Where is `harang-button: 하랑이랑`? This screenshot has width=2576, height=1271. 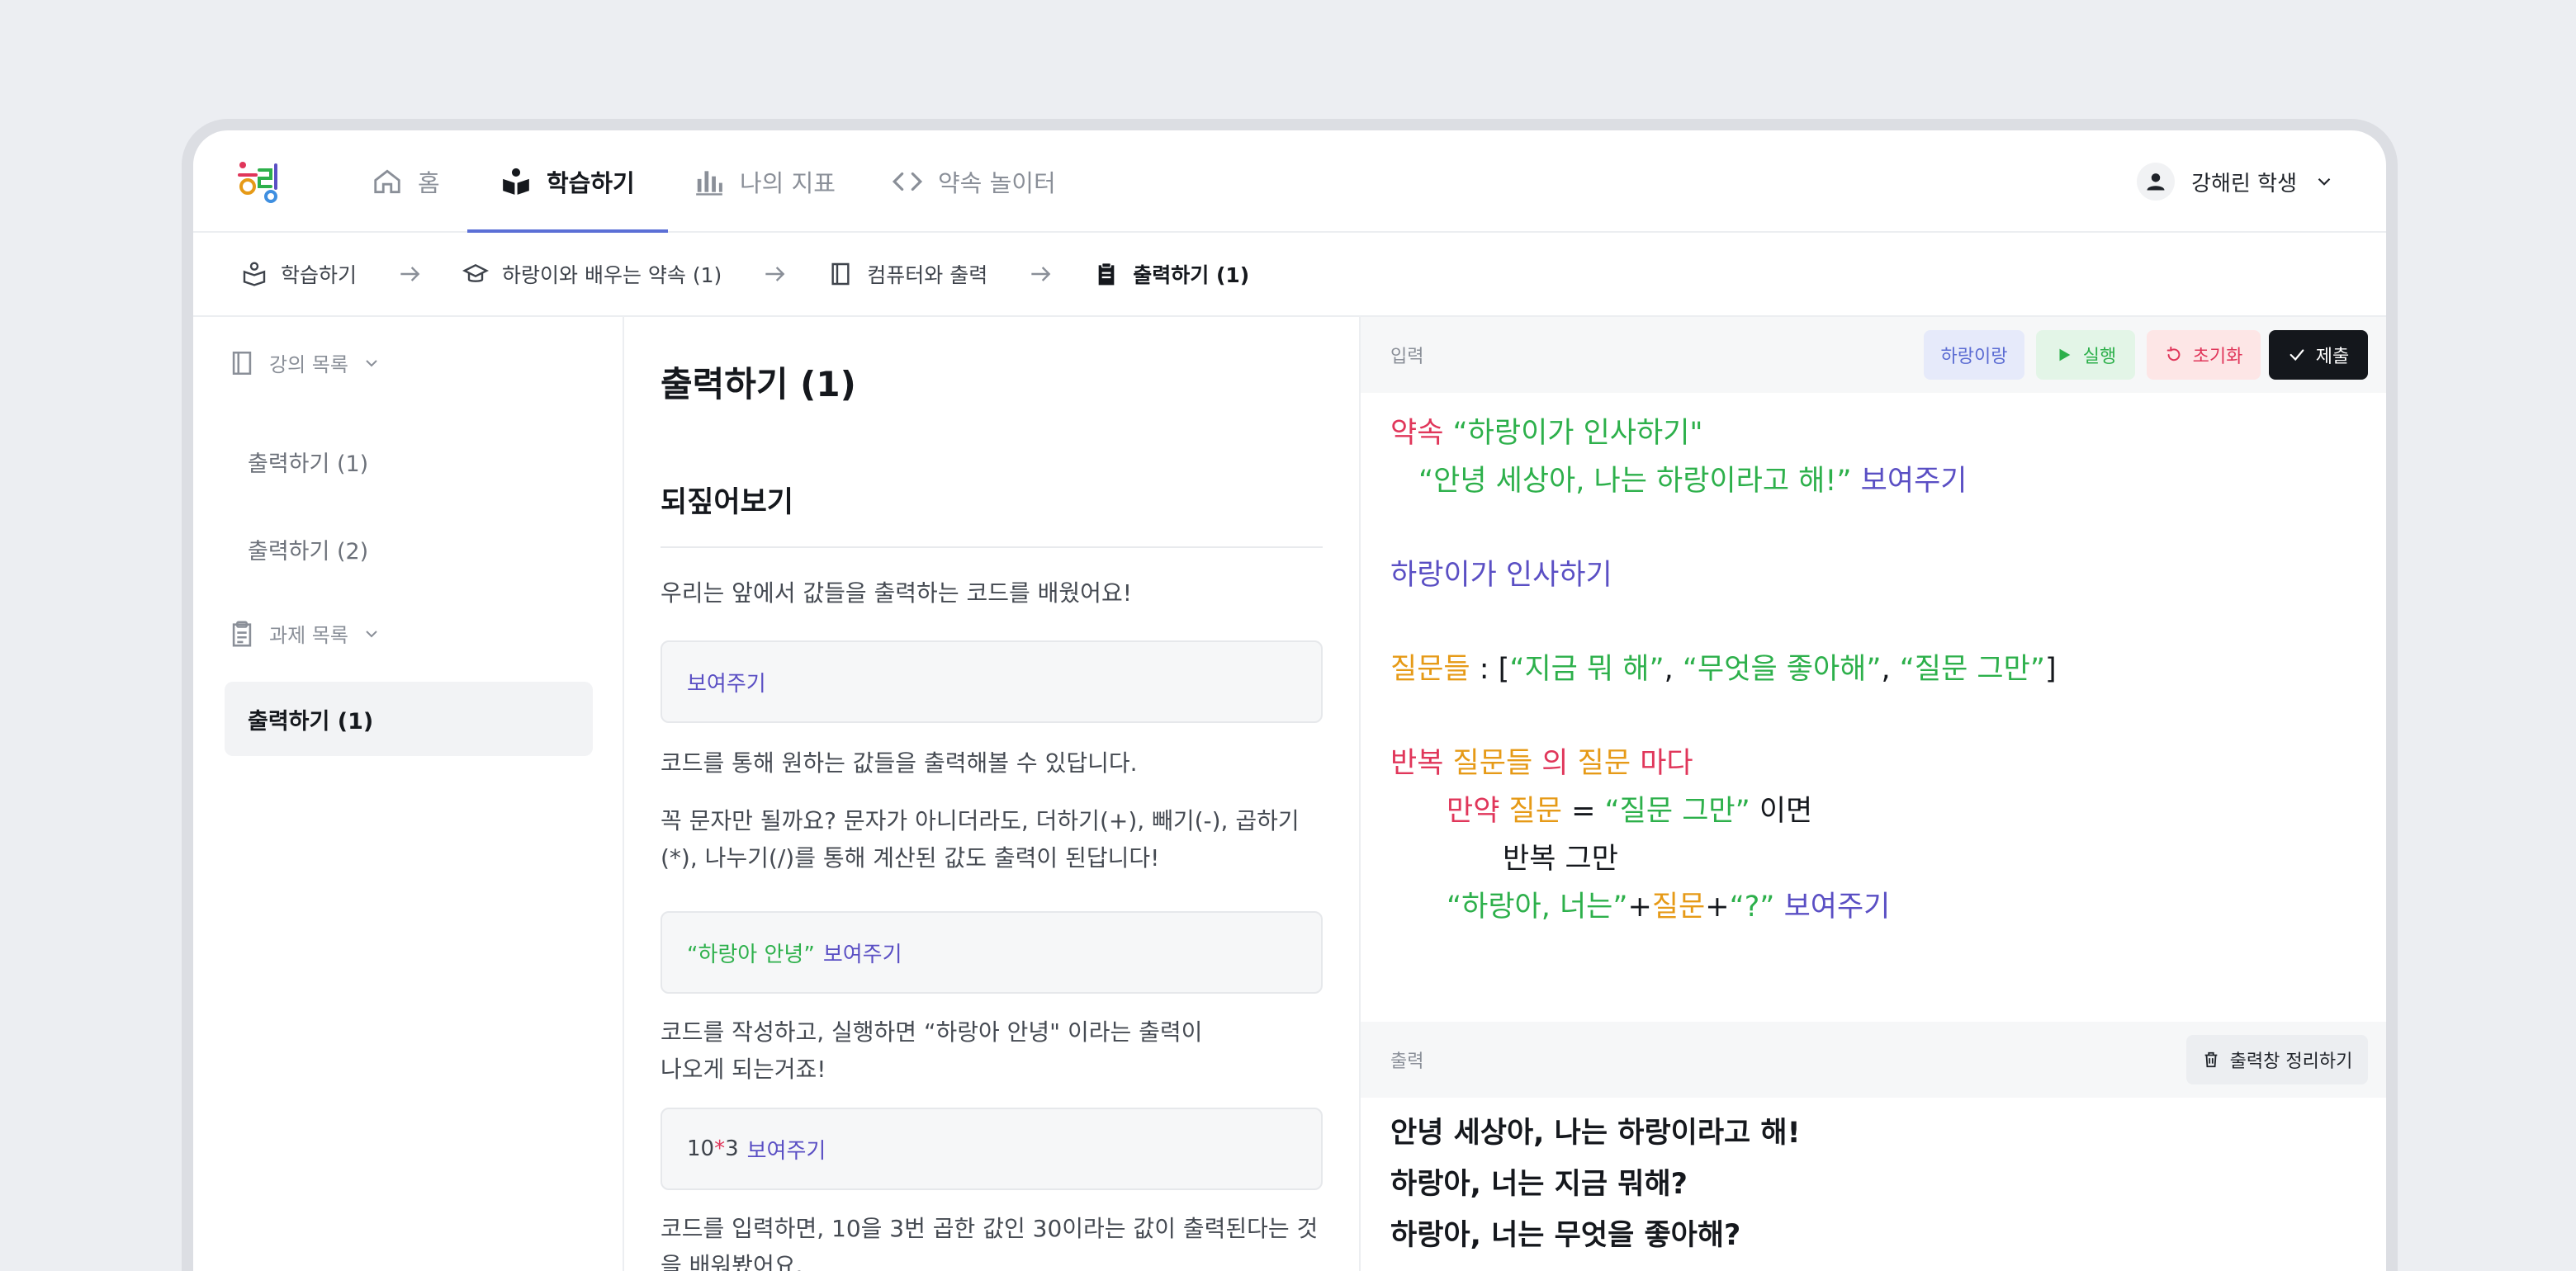
harang-button: 하랑이랑 is located at coordinates (1974, 355).